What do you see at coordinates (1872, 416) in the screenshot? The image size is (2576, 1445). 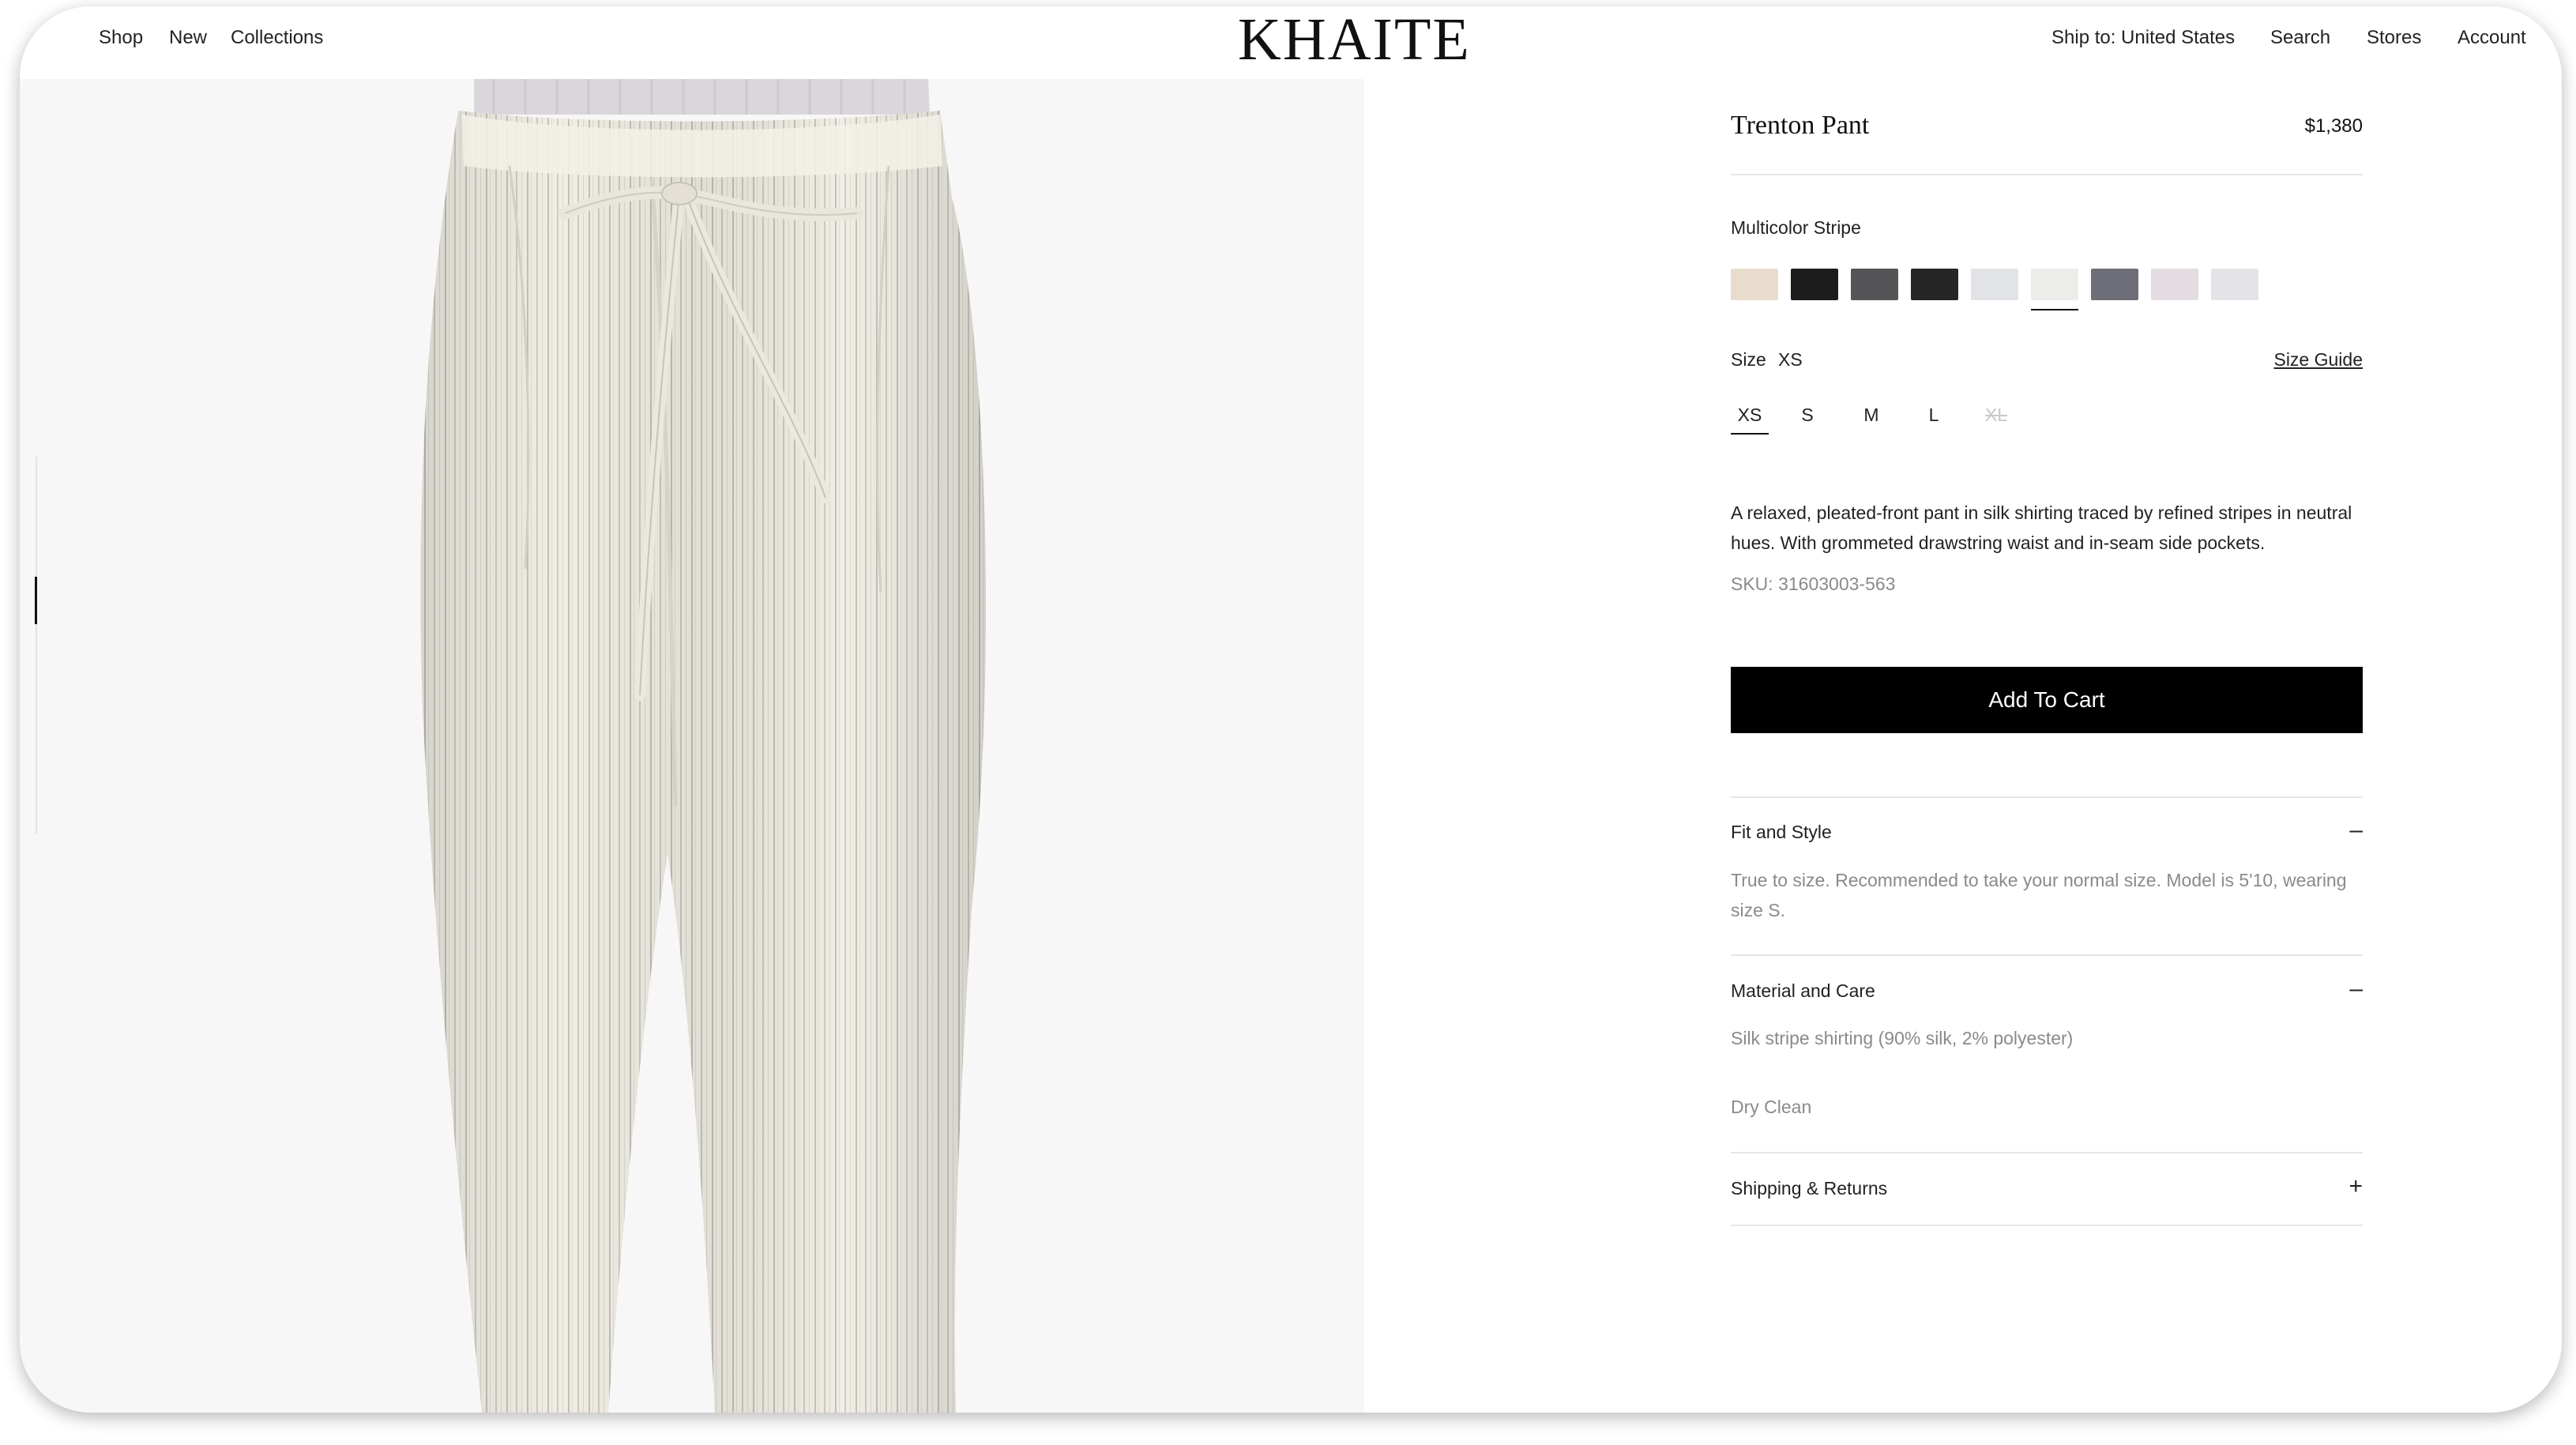 I see `size-option-m: M` at bounding box center [1872, 416].